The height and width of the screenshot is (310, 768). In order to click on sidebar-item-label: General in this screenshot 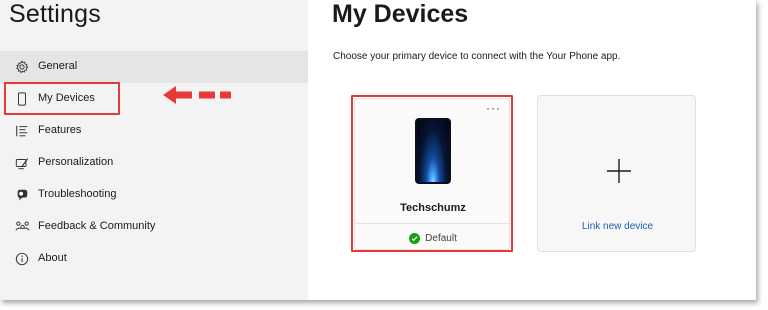, I will do `click(58, 66)`.